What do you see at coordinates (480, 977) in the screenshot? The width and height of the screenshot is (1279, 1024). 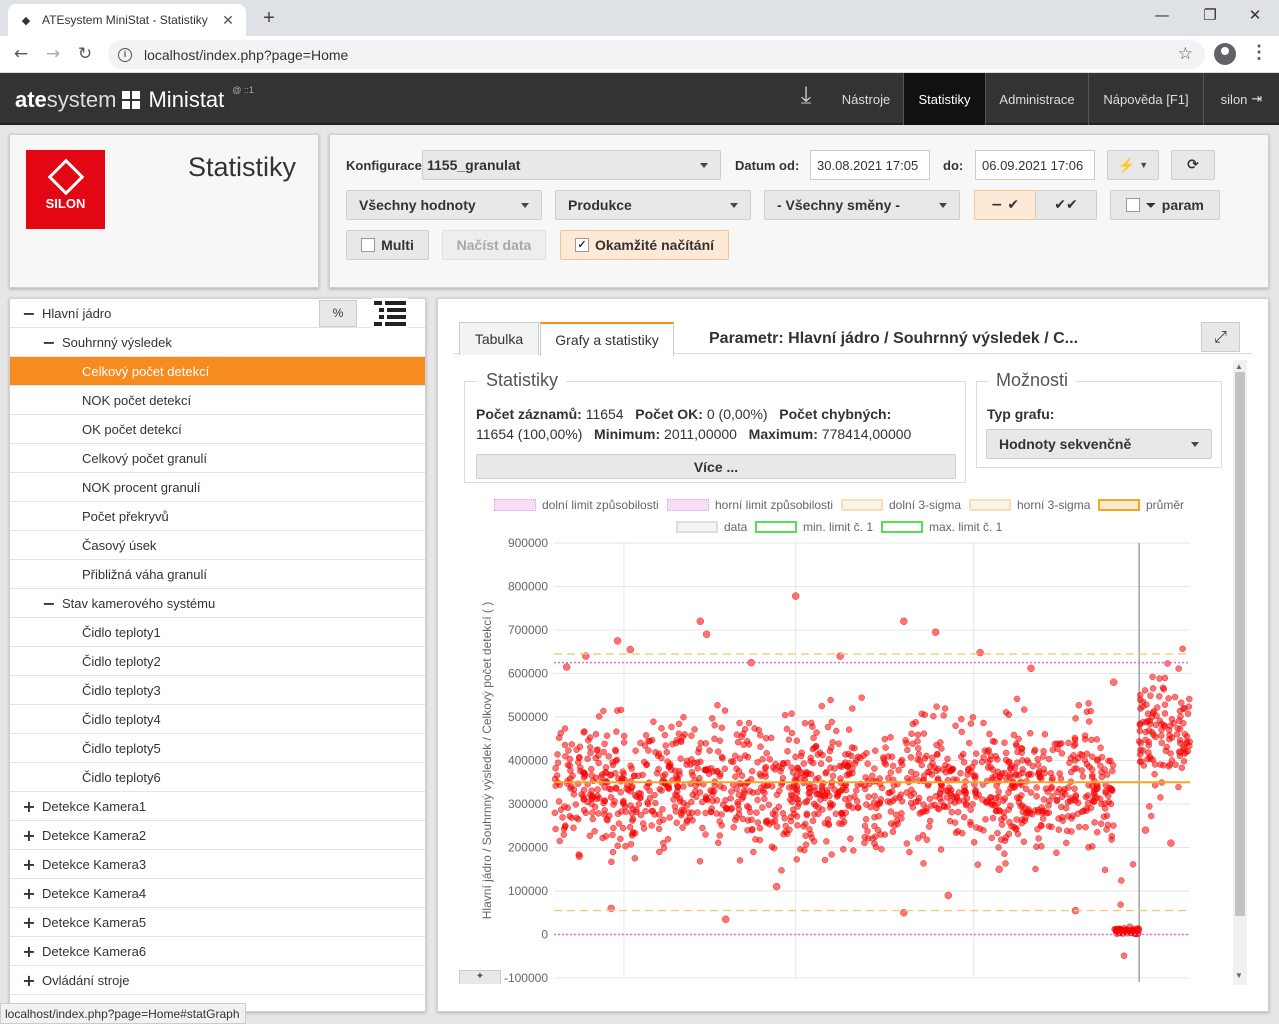 I see `chart-zoom-button: ✦` at bounding box center [480, 977].